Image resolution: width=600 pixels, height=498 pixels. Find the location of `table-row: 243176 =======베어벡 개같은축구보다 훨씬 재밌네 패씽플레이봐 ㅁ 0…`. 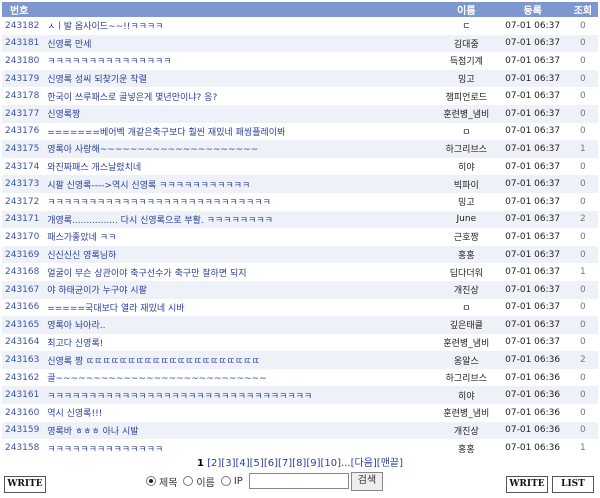

table-row: 243176 =======베어벡 개같은축구보다 훨씬 재밌네 패씽플레이봐 ㅁ 0… is located at coordinates (300, 132).